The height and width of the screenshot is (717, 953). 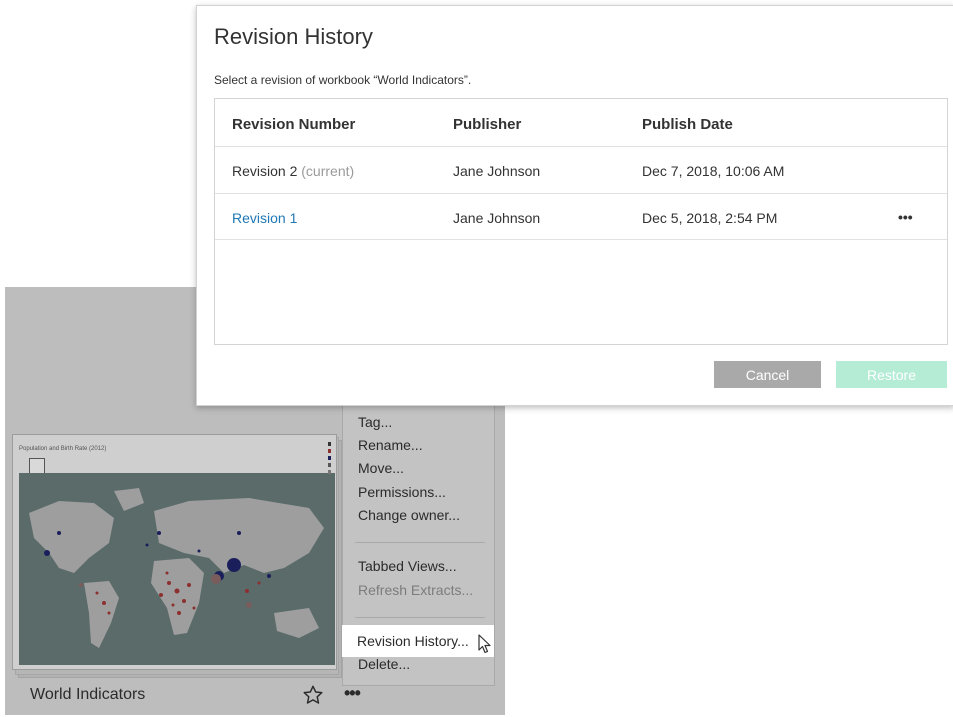 I want to click on publish-date-cell: Dec 5, 2018, 2:54 PM, so click(x=710, y=218).